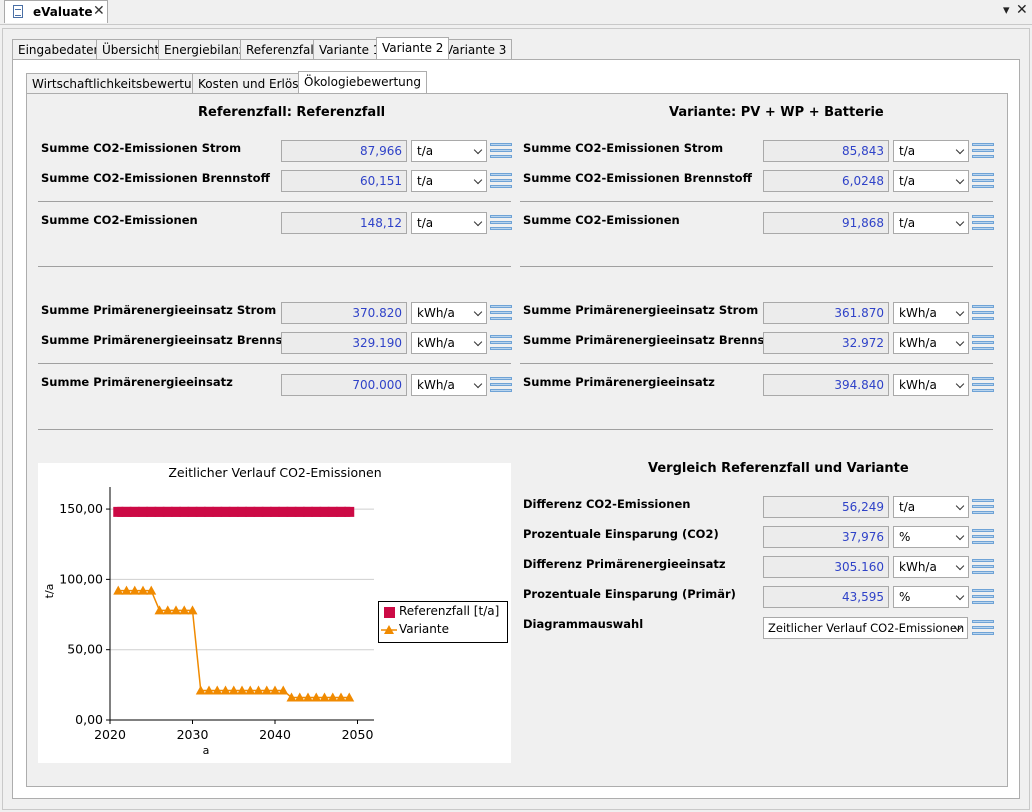 The image size is (1032, 812). What do you see at coordinates (18, 11) in the screenshot?
I see `document-icon` at bounding box center [18, 11].